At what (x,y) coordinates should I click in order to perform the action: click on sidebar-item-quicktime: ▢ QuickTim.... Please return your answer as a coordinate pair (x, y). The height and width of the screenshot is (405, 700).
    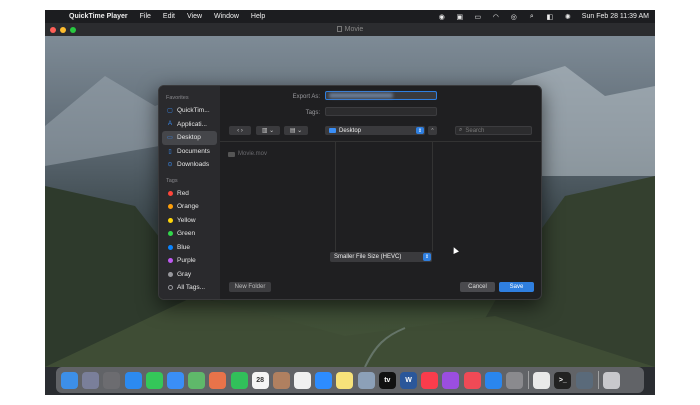
    Looking at the image, I should click on (189, 111).